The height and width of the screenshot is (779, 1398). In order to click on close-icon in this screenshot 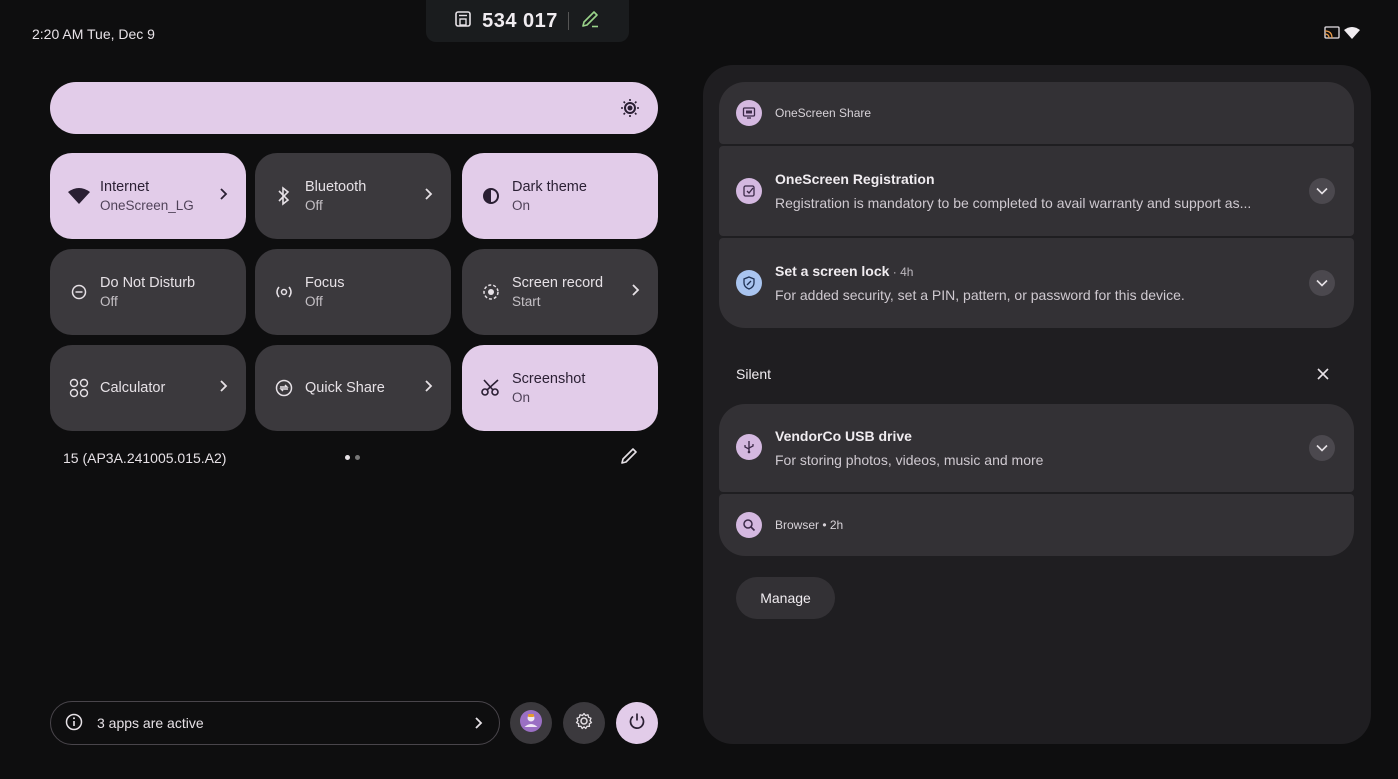, I will do `click(1323, 376)`.